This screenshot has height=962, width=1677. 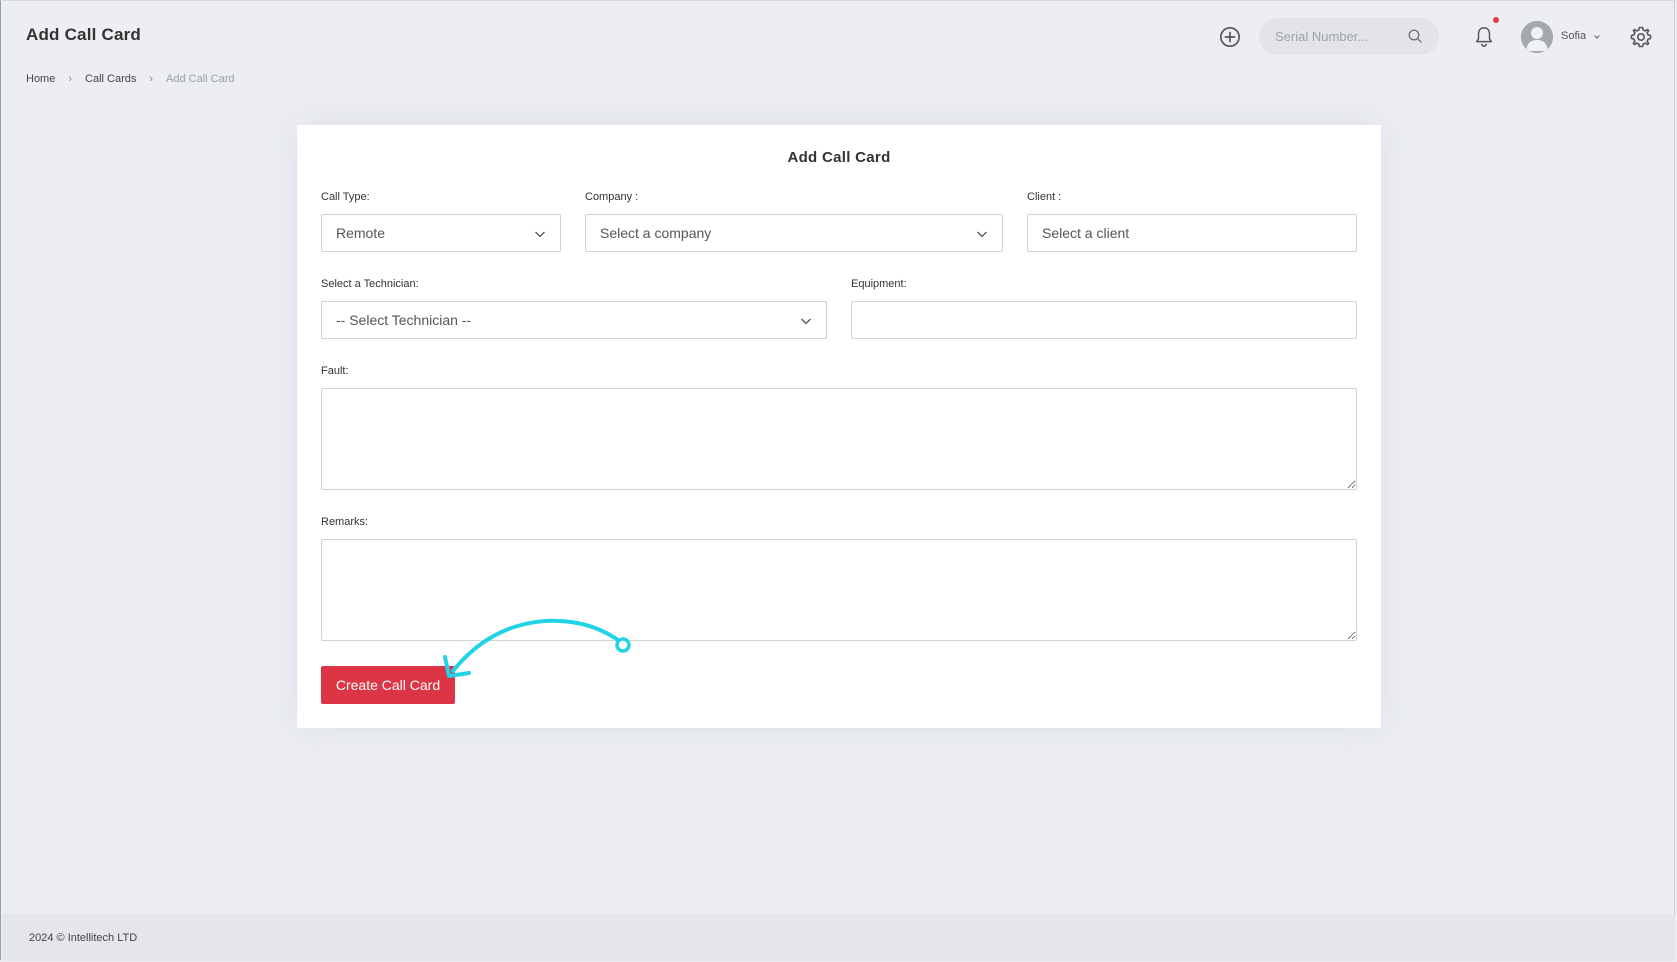 I want to click on gear-icon, so click(x=1641, y=37).